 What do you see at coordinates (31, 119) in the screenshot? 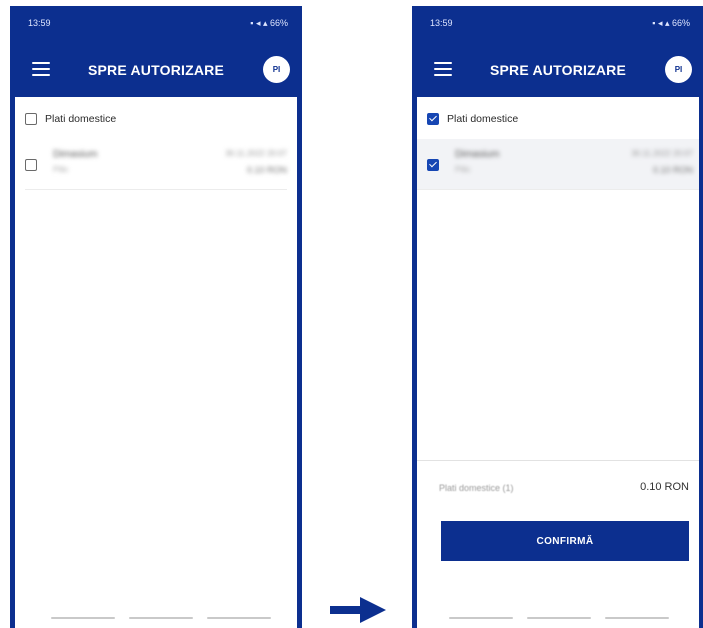
I see `group-checkbox` at bounding box center [31, 119].